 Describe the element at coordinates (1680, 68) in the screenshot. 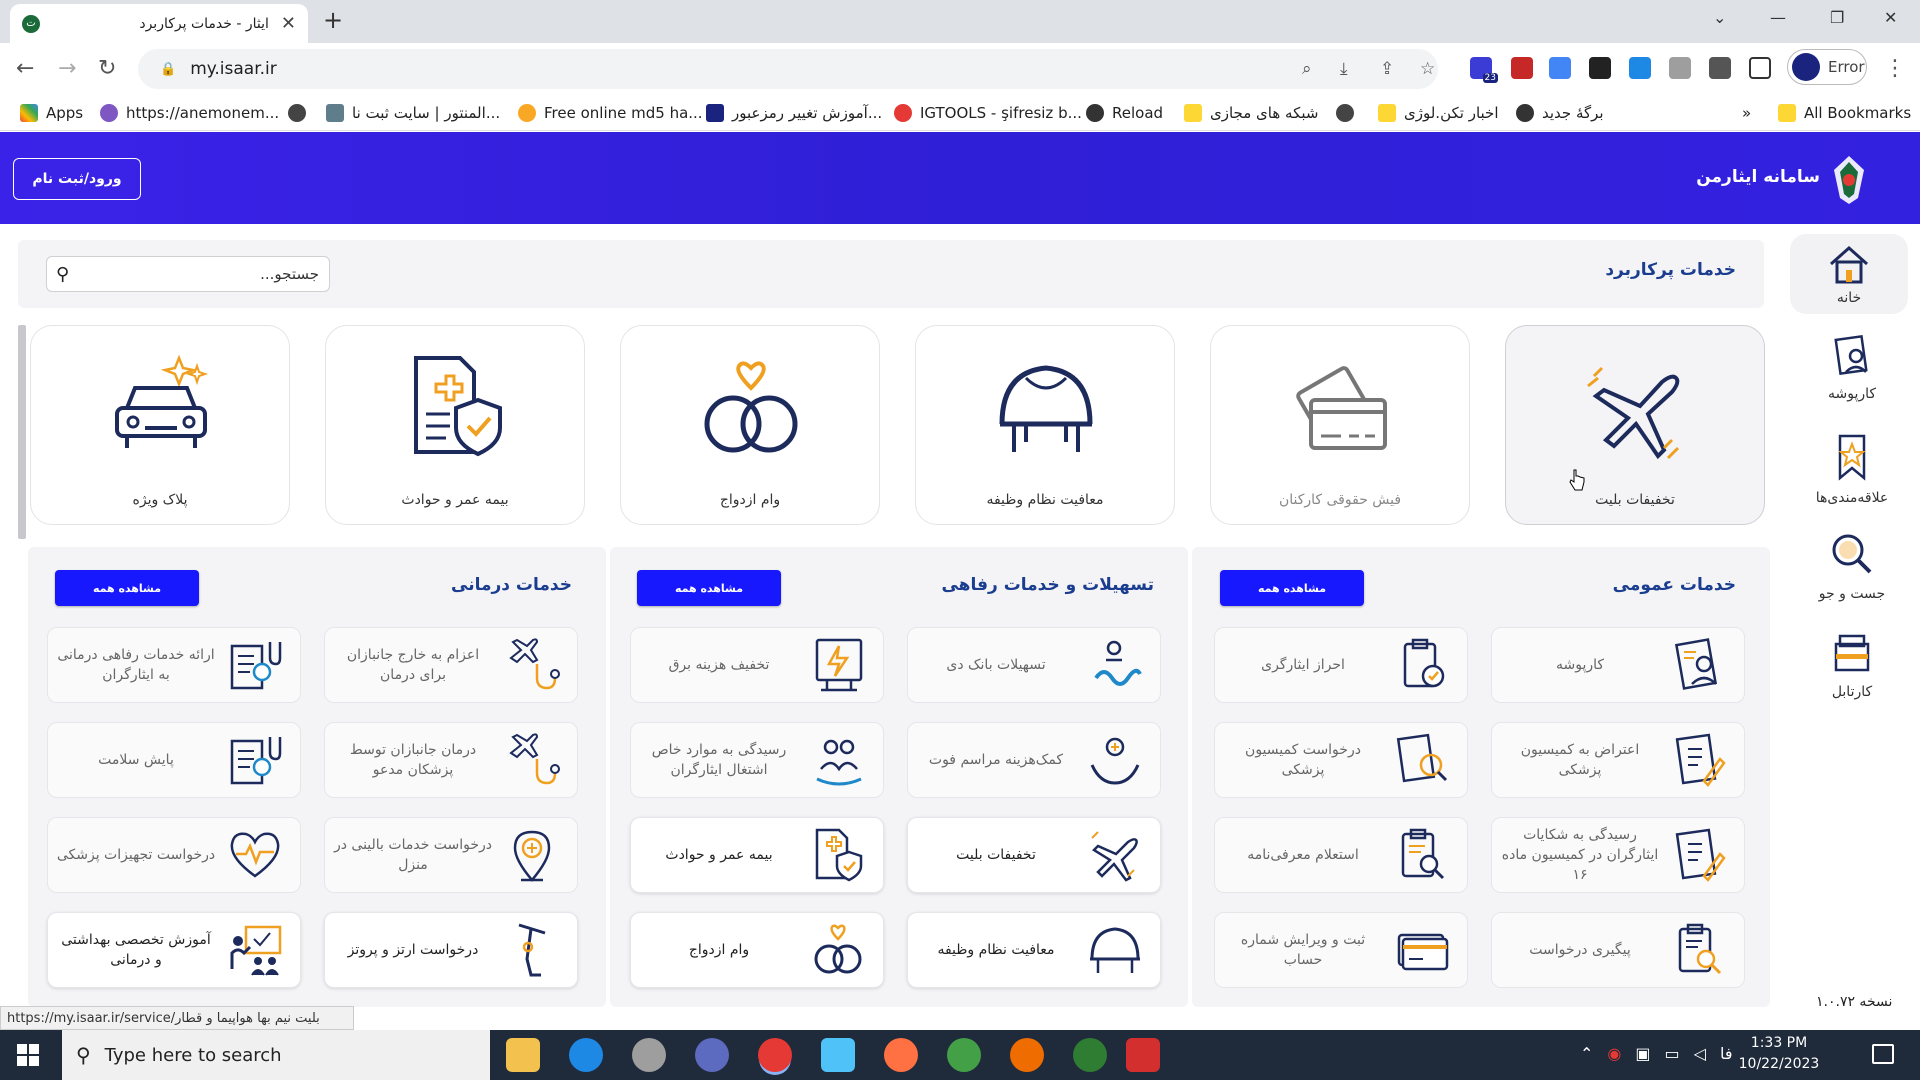

I see `shield-extension-icon` at that location.